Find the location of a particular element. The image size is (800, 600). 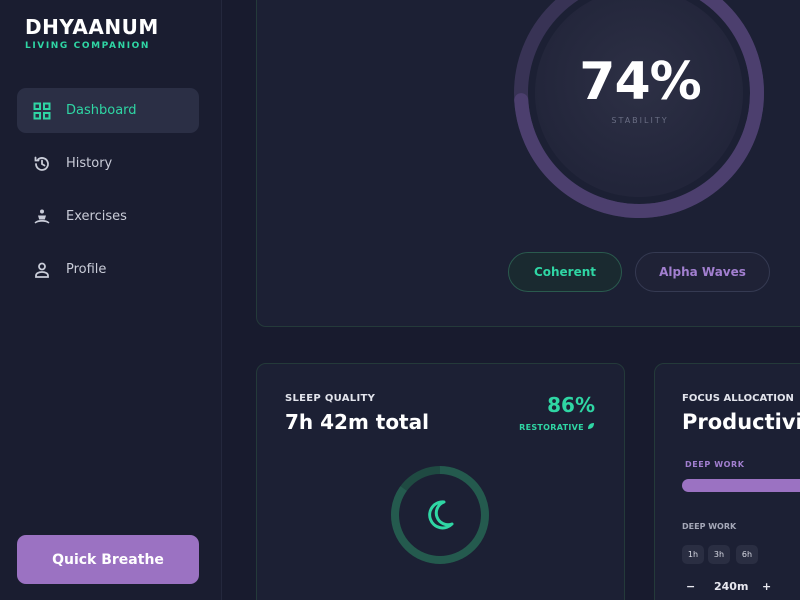

sleep-score-label: RESTORATIVE is located at coordinates (547, 427).